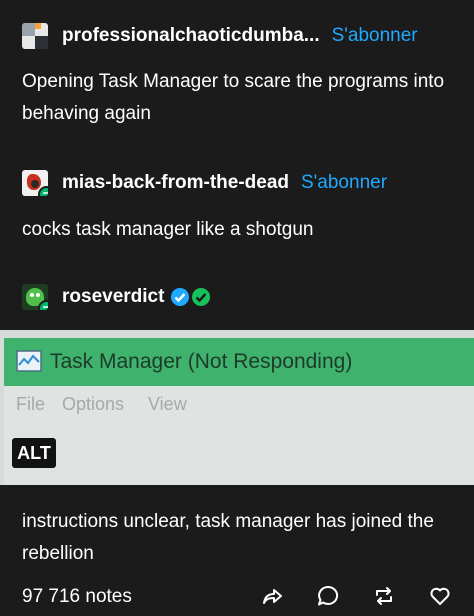  Describe the element at coordinates (328, 596) in the screenshot. I see `reply-icon` at that location.